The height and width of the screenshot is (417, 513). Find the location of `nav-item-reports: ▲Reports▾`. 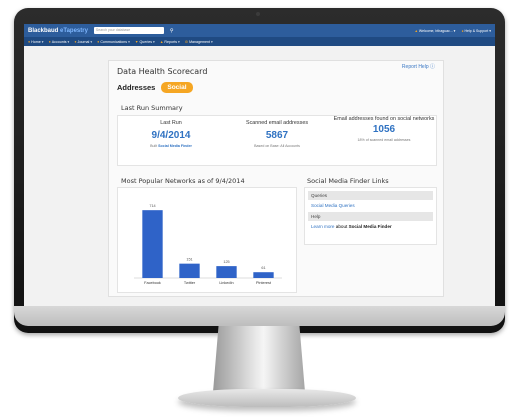

nav-item-reports: ▲Reports▾ is located at coordinates (170, 42).